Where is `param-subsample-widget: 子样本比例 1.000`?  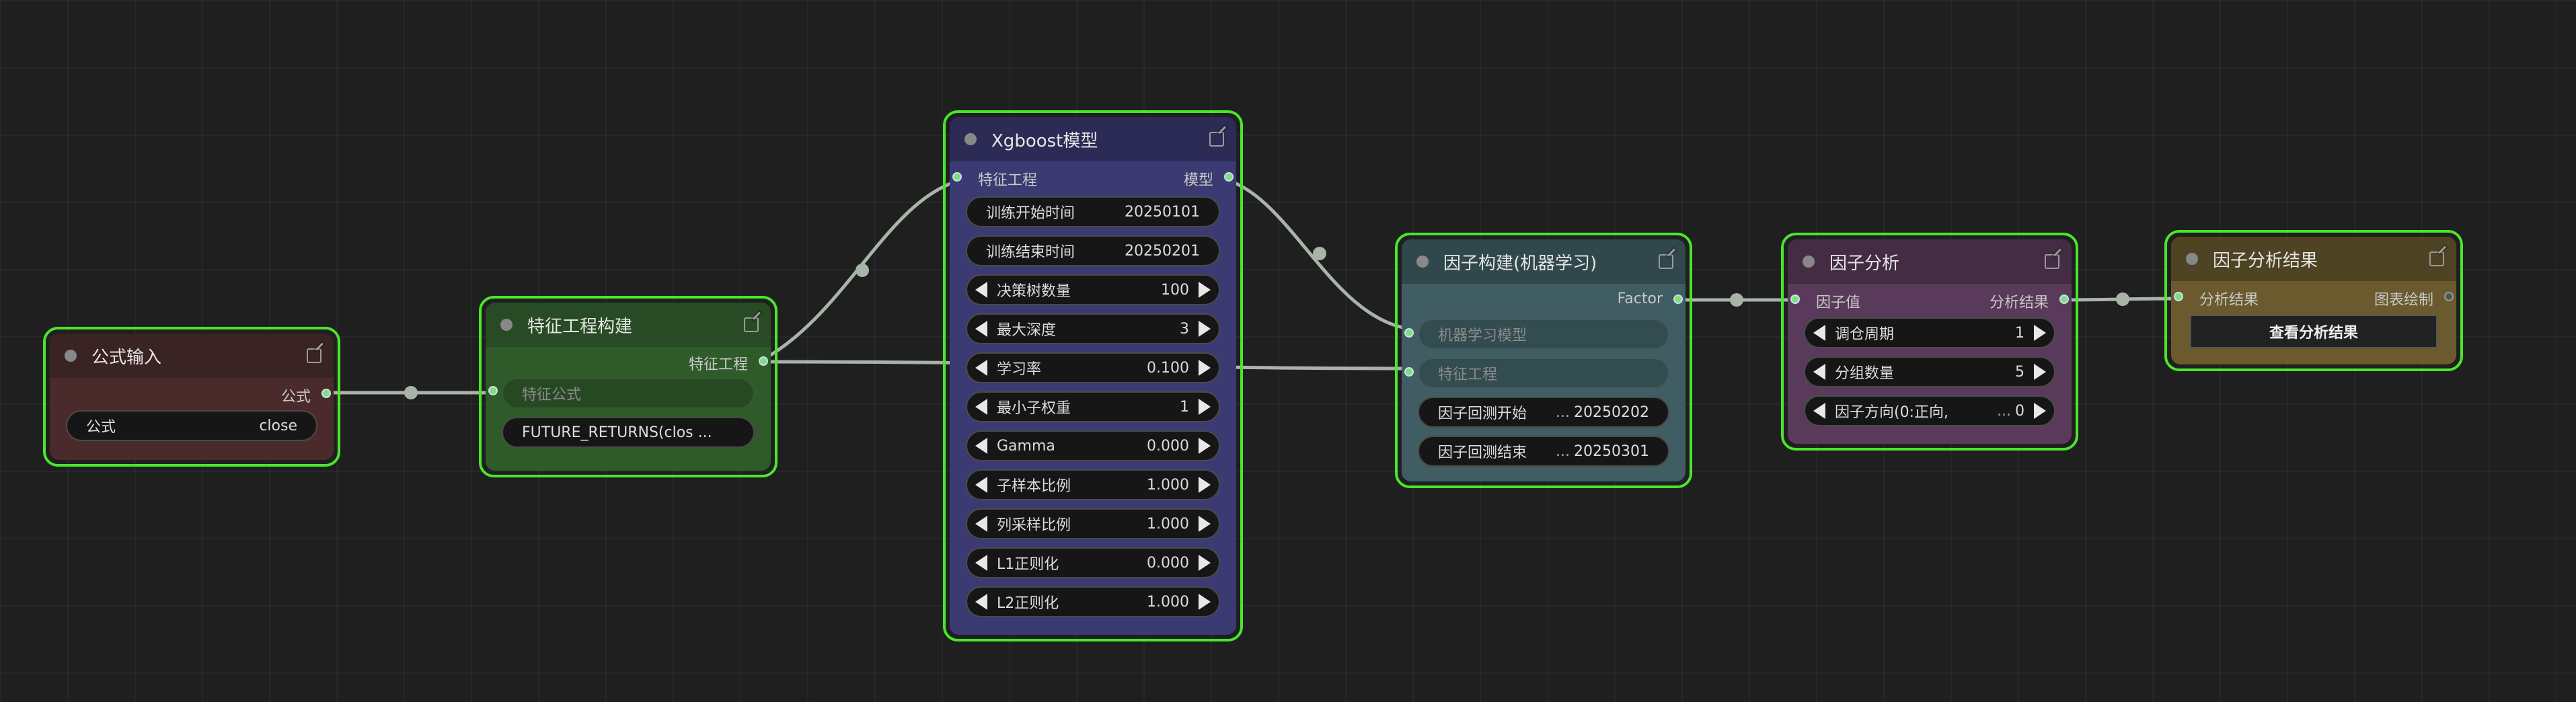
param-subsample-widget: 子样本比例 1.000 is located at coordinates (1093, 484).